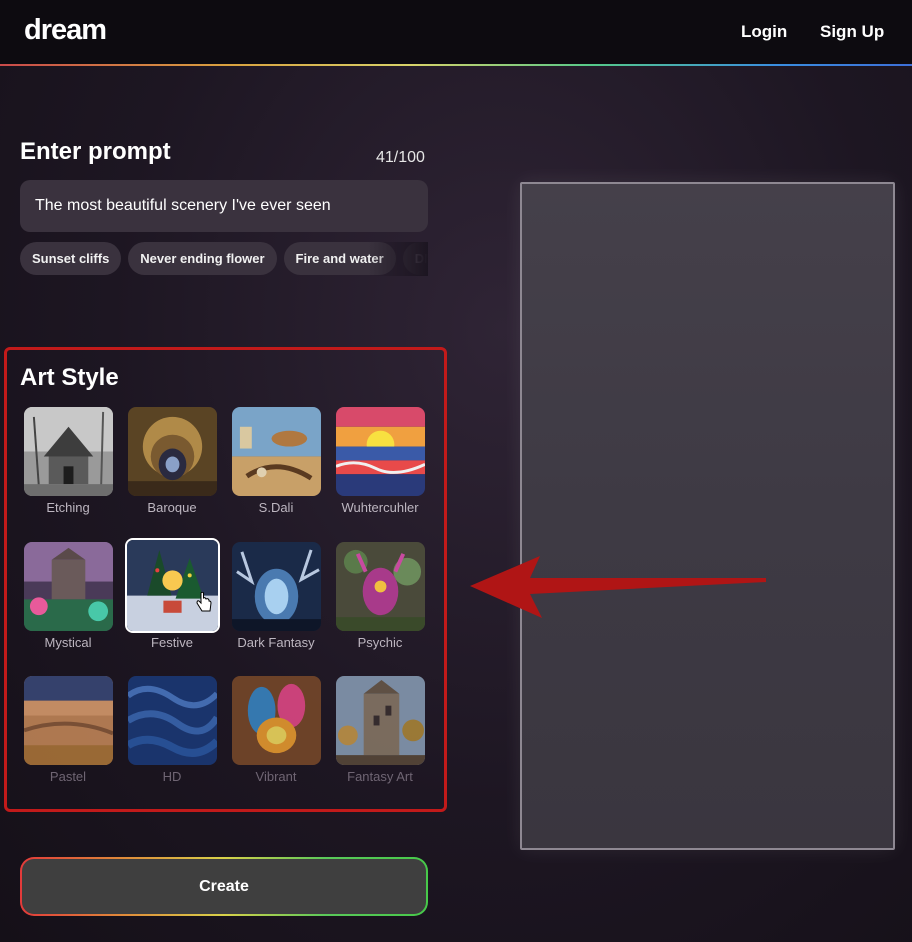 This screenshot has height=942, width=912. I want to click on fantasy-art-thumbnail, so click(380, 720).